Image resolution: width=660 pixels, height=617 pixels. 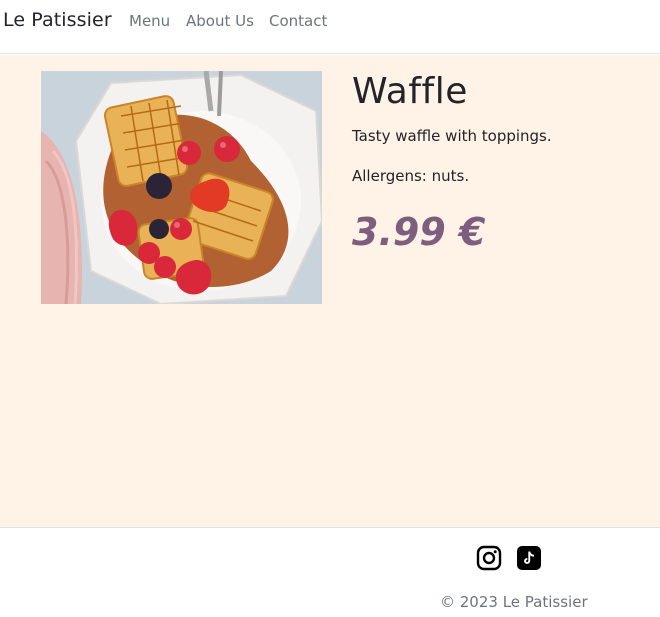 What do you see at coordinates (298, 21) in the screenshot?
I see `nav-link-contact: Contact` at bounding box center [298, 21].